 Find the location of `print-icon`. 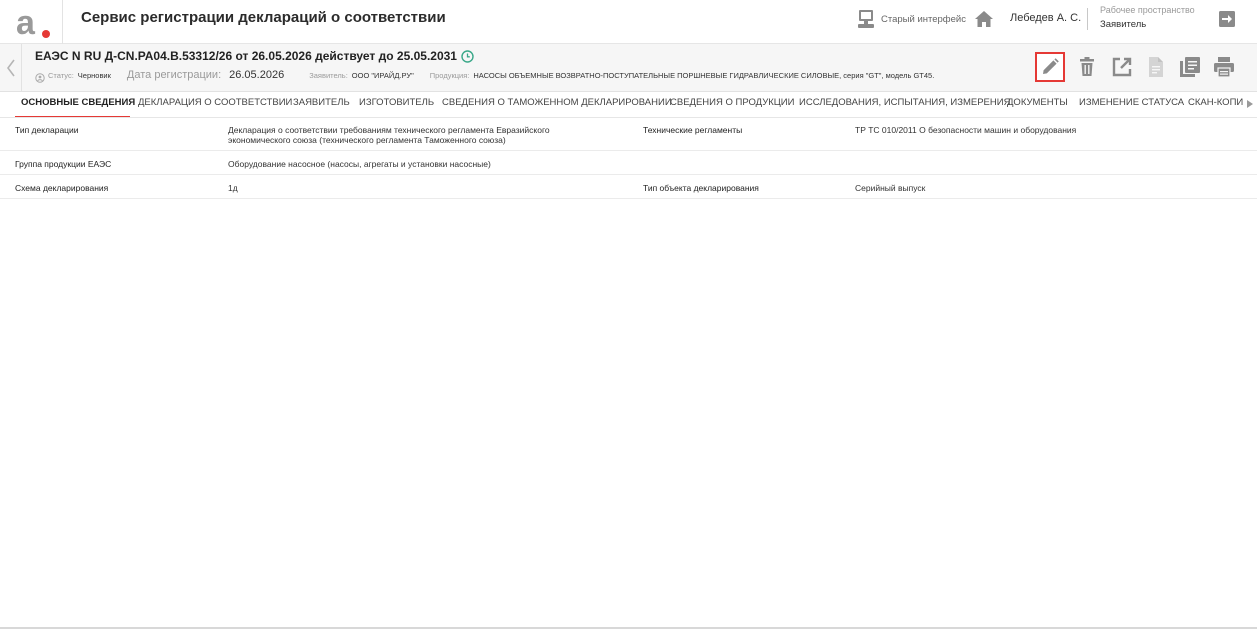

print-icon is located at coordinates (1224, 67).